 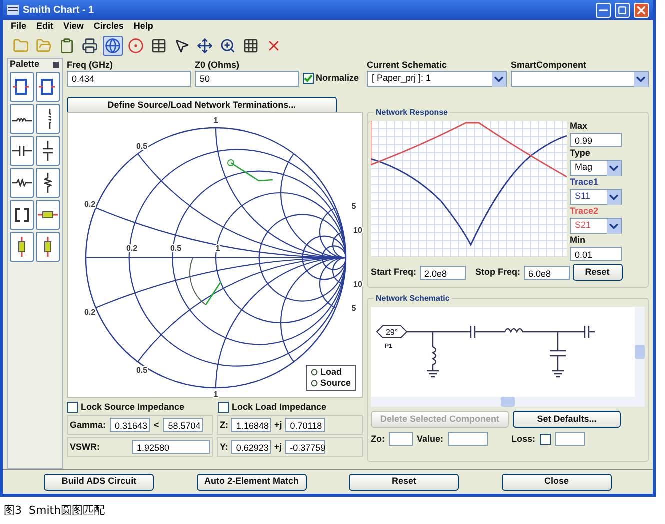 What do you see at coordinates (130, 425) in the screenshot?
I see `gamma-magnitude-field: 0.31643` at bounding box center [130, 425].